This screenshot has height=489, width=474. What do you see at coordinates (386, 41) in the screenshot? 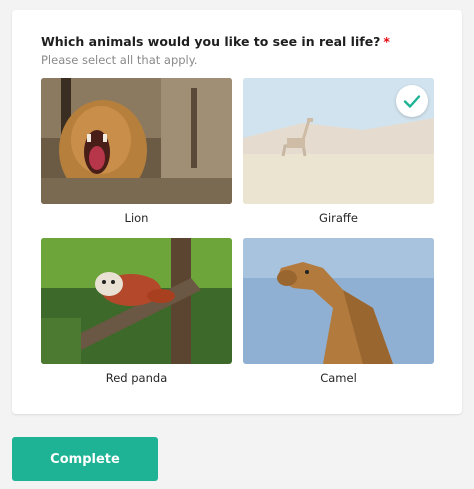
I see `required-marker: *` at bounding box center [386, 41].